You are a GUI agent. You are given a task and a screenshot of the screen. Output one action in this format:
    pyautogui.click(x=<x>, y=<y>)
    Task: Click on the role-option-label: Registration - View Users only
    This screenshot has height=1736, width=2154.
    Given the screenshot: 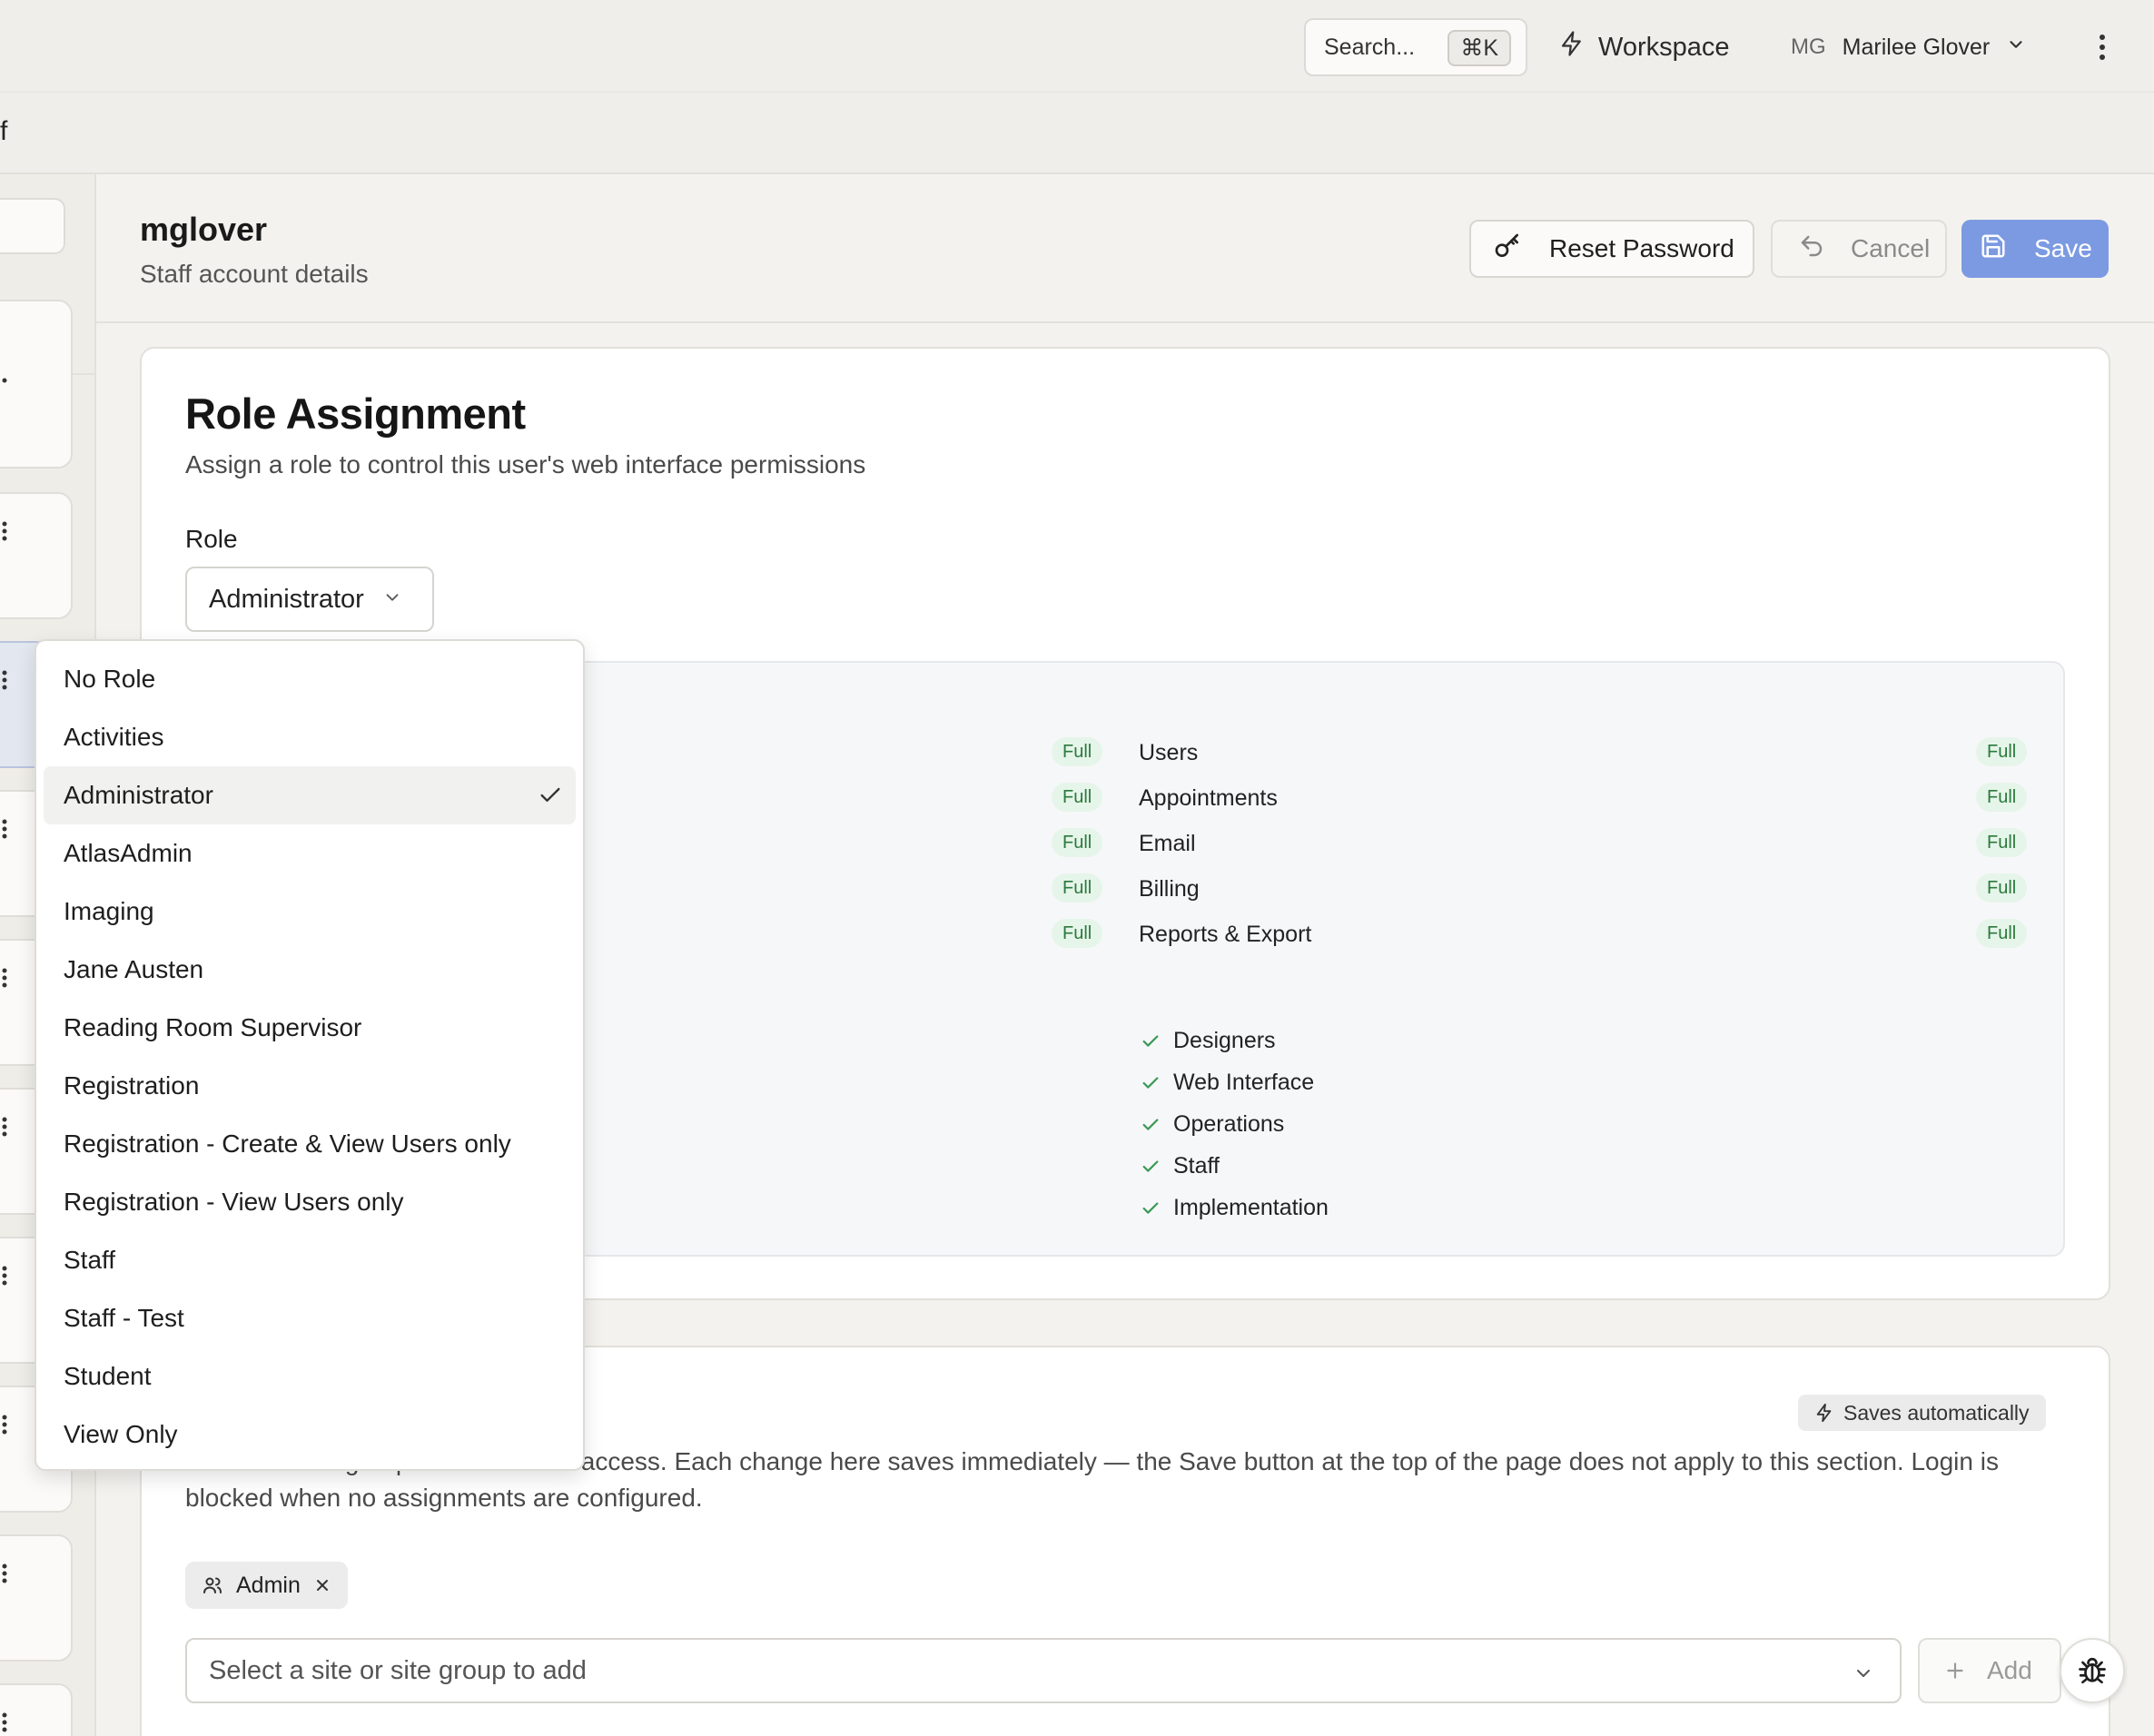 What is the action you would take?
    pyautogui.click(x=234, y=1202)
    